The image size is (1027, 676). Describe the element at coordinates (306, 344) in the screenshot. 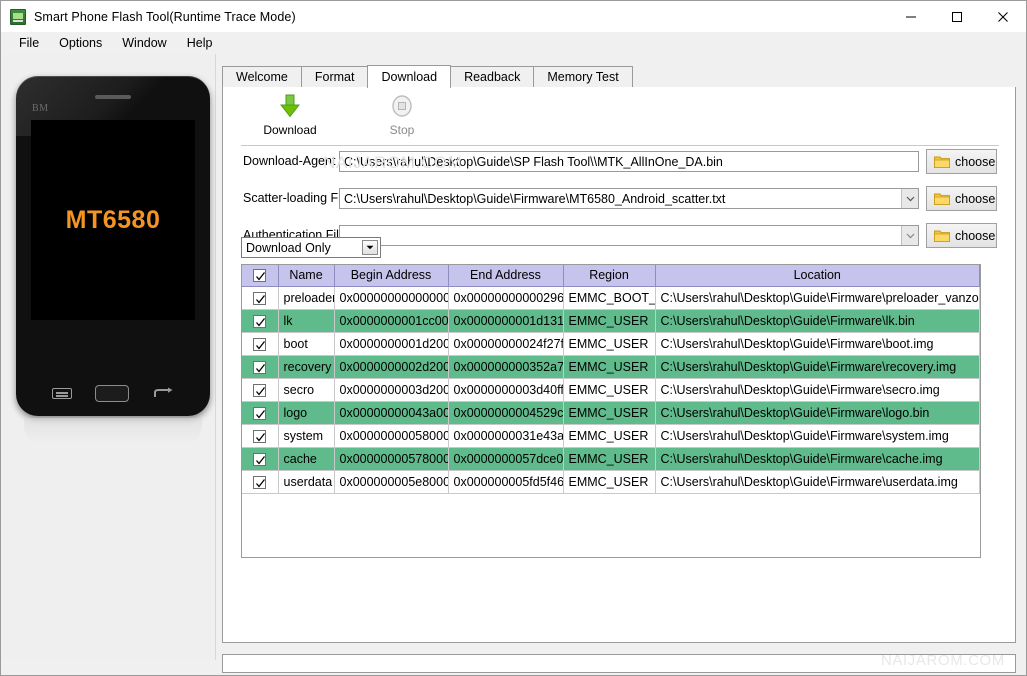

I see `cell-name: boot` at that location.